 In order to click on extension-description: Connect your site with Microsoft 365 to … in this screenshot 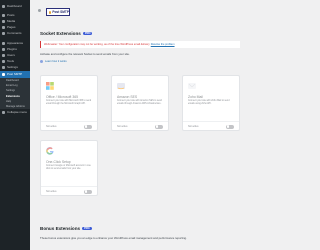, I will do `click(69, 102)`.